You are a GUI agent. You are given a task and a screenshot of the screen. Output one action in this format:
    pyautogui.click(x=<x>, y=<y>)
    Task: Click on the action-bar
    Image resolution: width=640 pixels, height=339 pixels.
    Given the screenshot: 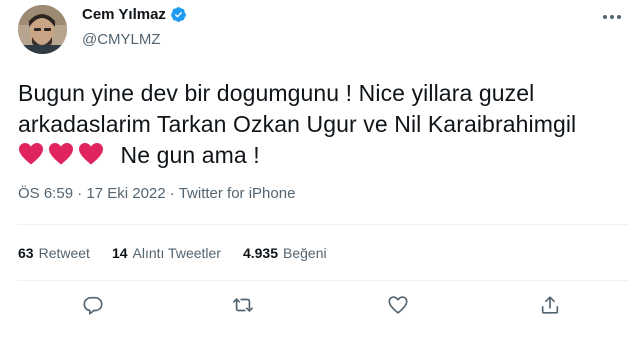 What is the action you would take?
    pyautogui.click(x=320, y=305)
    